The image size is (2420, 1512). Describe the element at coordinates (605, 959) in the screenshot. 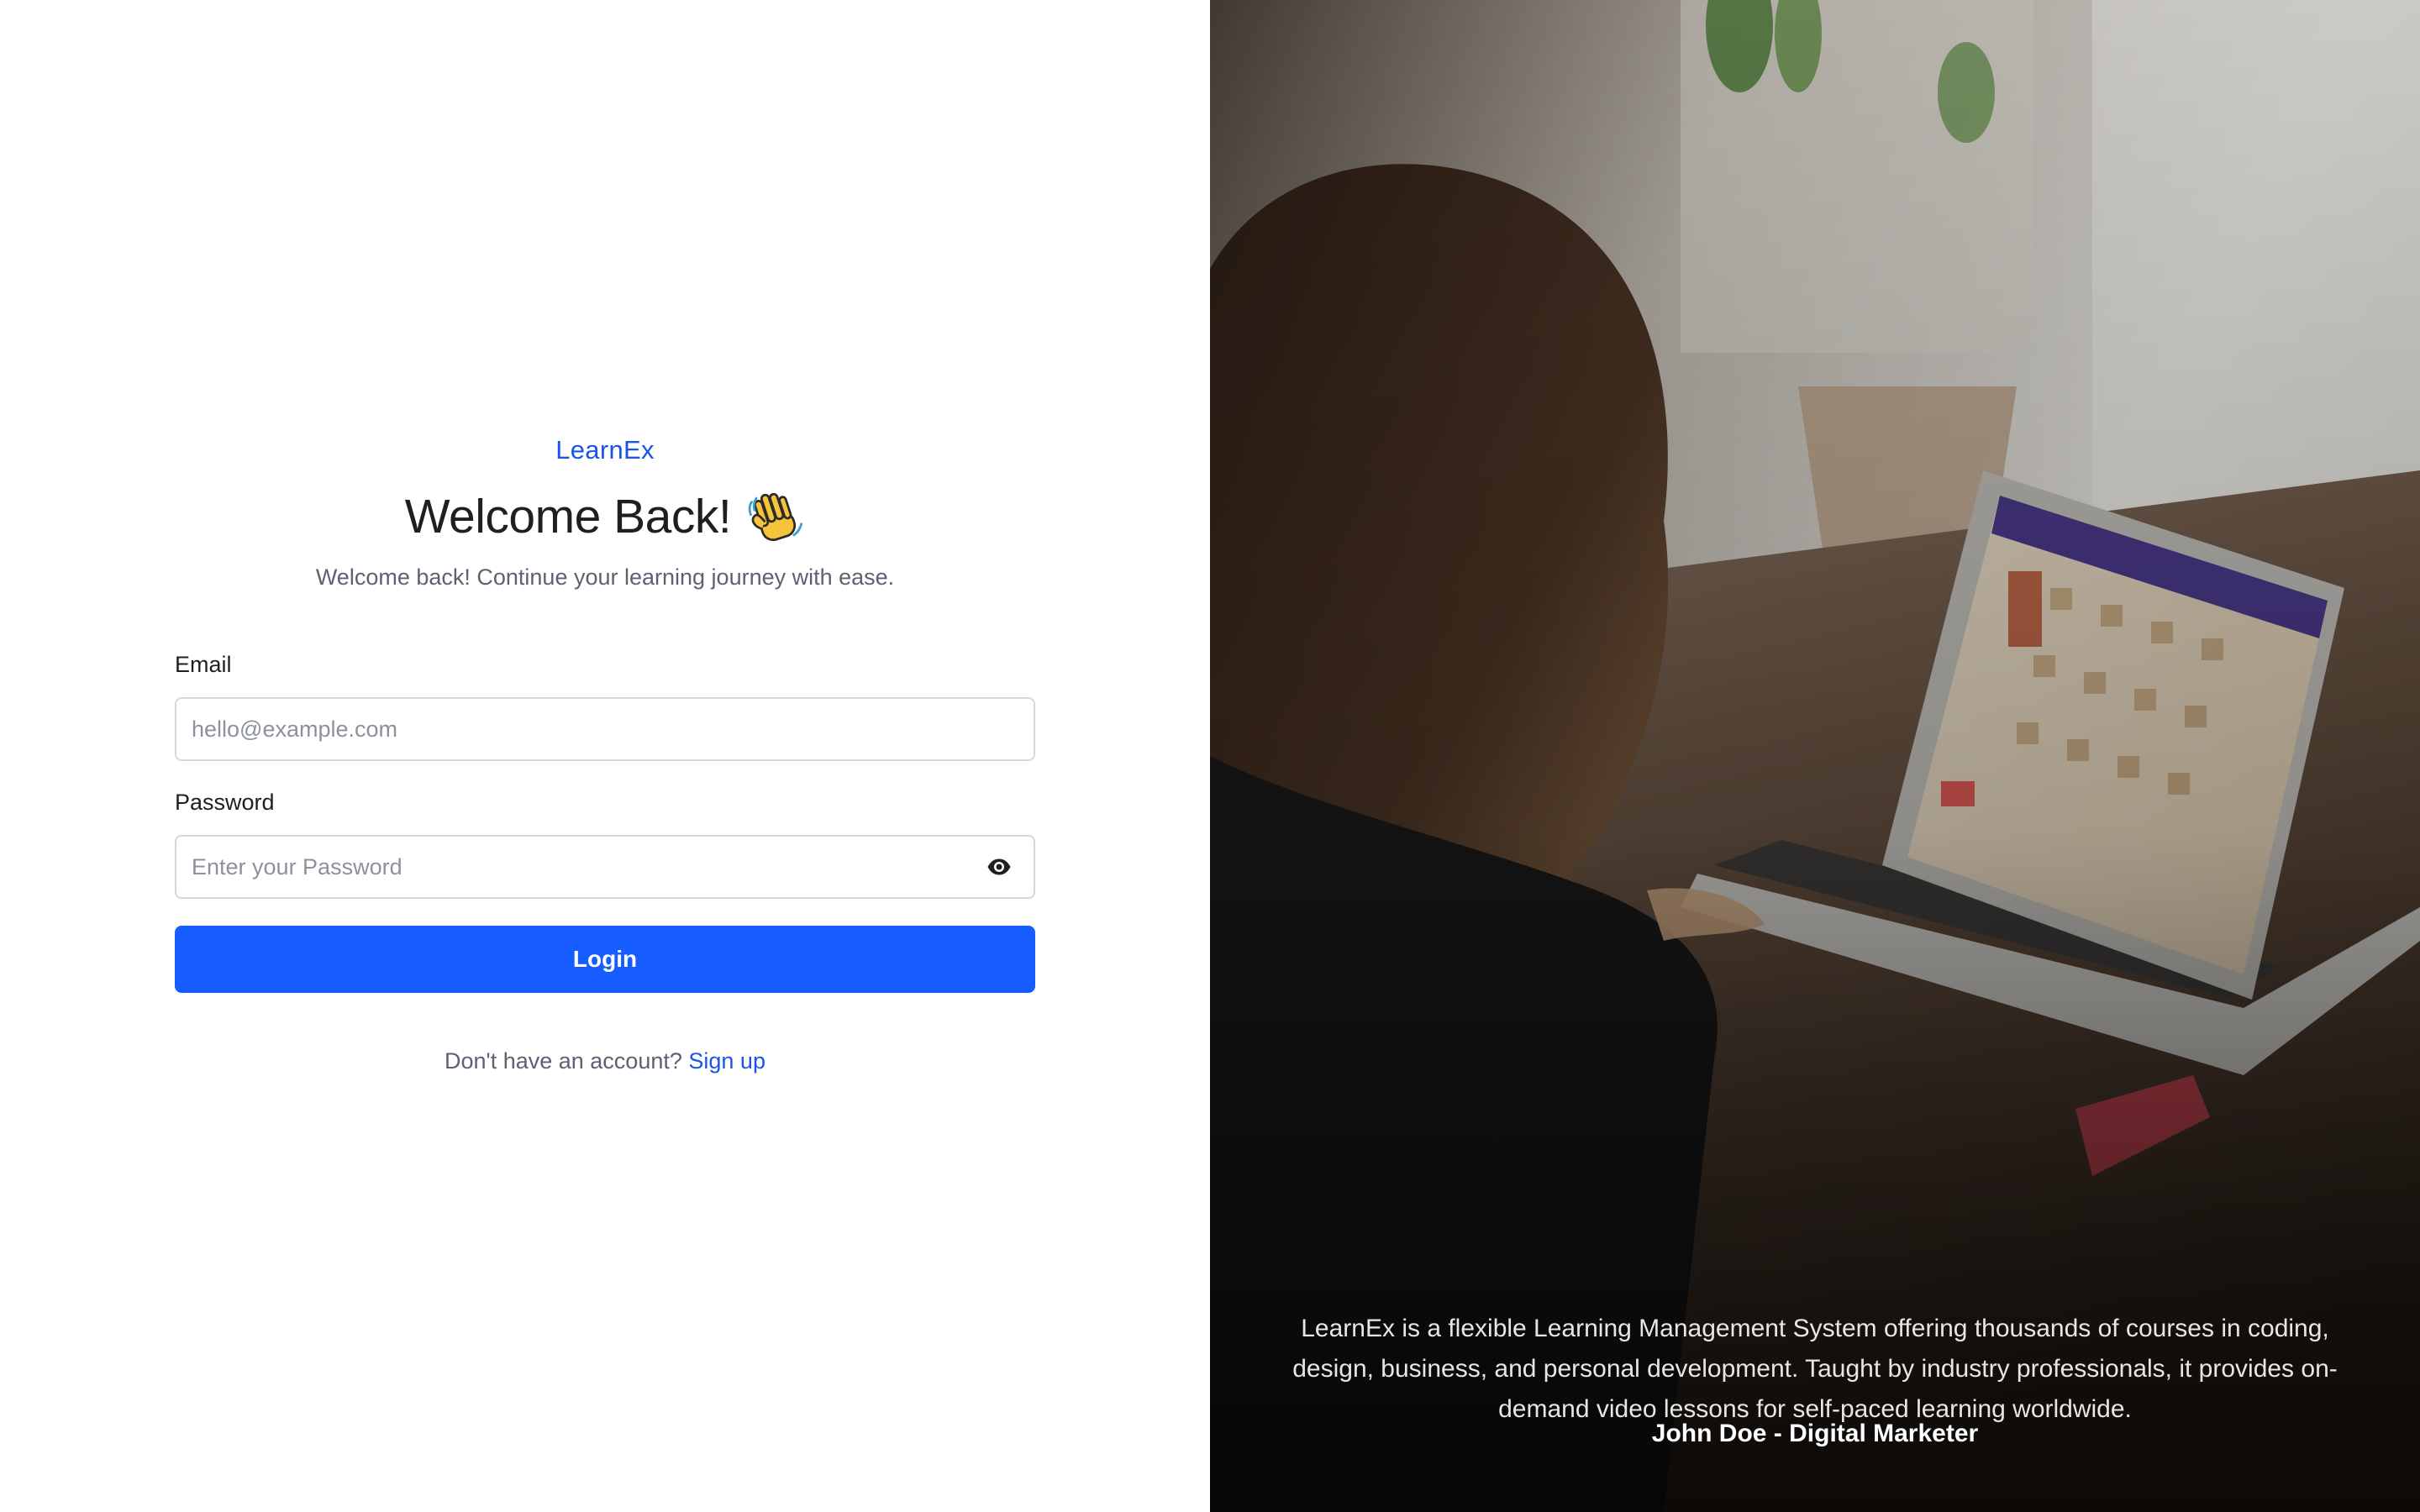

I see `login-button: Login` at that location.